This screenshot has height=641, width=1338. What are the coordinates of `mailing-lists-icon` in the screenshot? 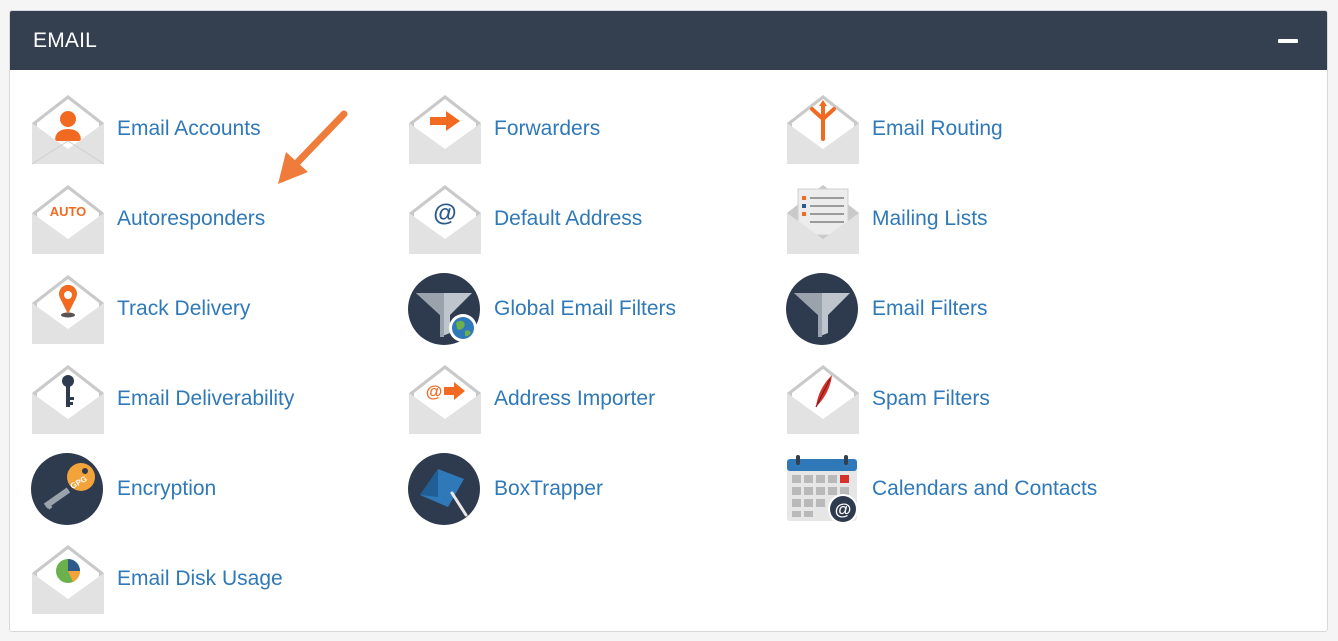 It's located at (823, 219).